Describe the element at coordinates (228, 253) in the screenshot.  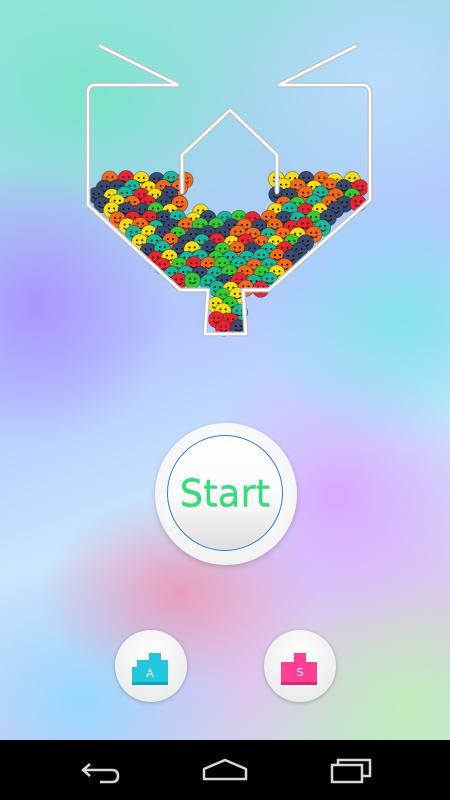
I see `ball-pile` at that location.